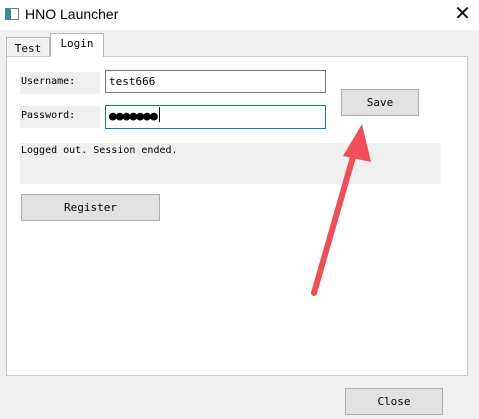  Describe the element at coordinates (215, 117) in the screenshot. I see `password-input: ●●●●●●●` at that location.